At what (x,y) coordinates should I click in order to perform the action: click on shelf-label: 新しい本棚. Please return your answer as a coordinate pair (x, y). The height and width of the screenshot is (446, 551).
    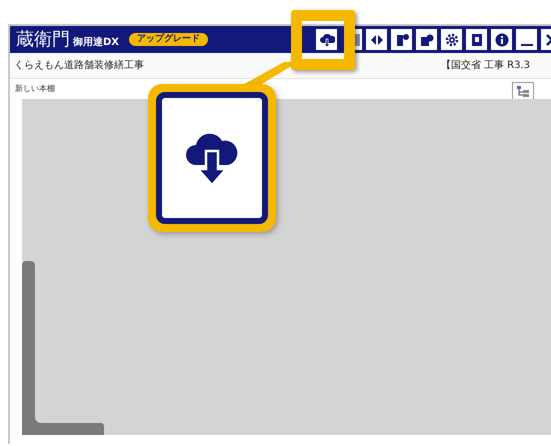
    Looking at the image, I should click on (35, 89).